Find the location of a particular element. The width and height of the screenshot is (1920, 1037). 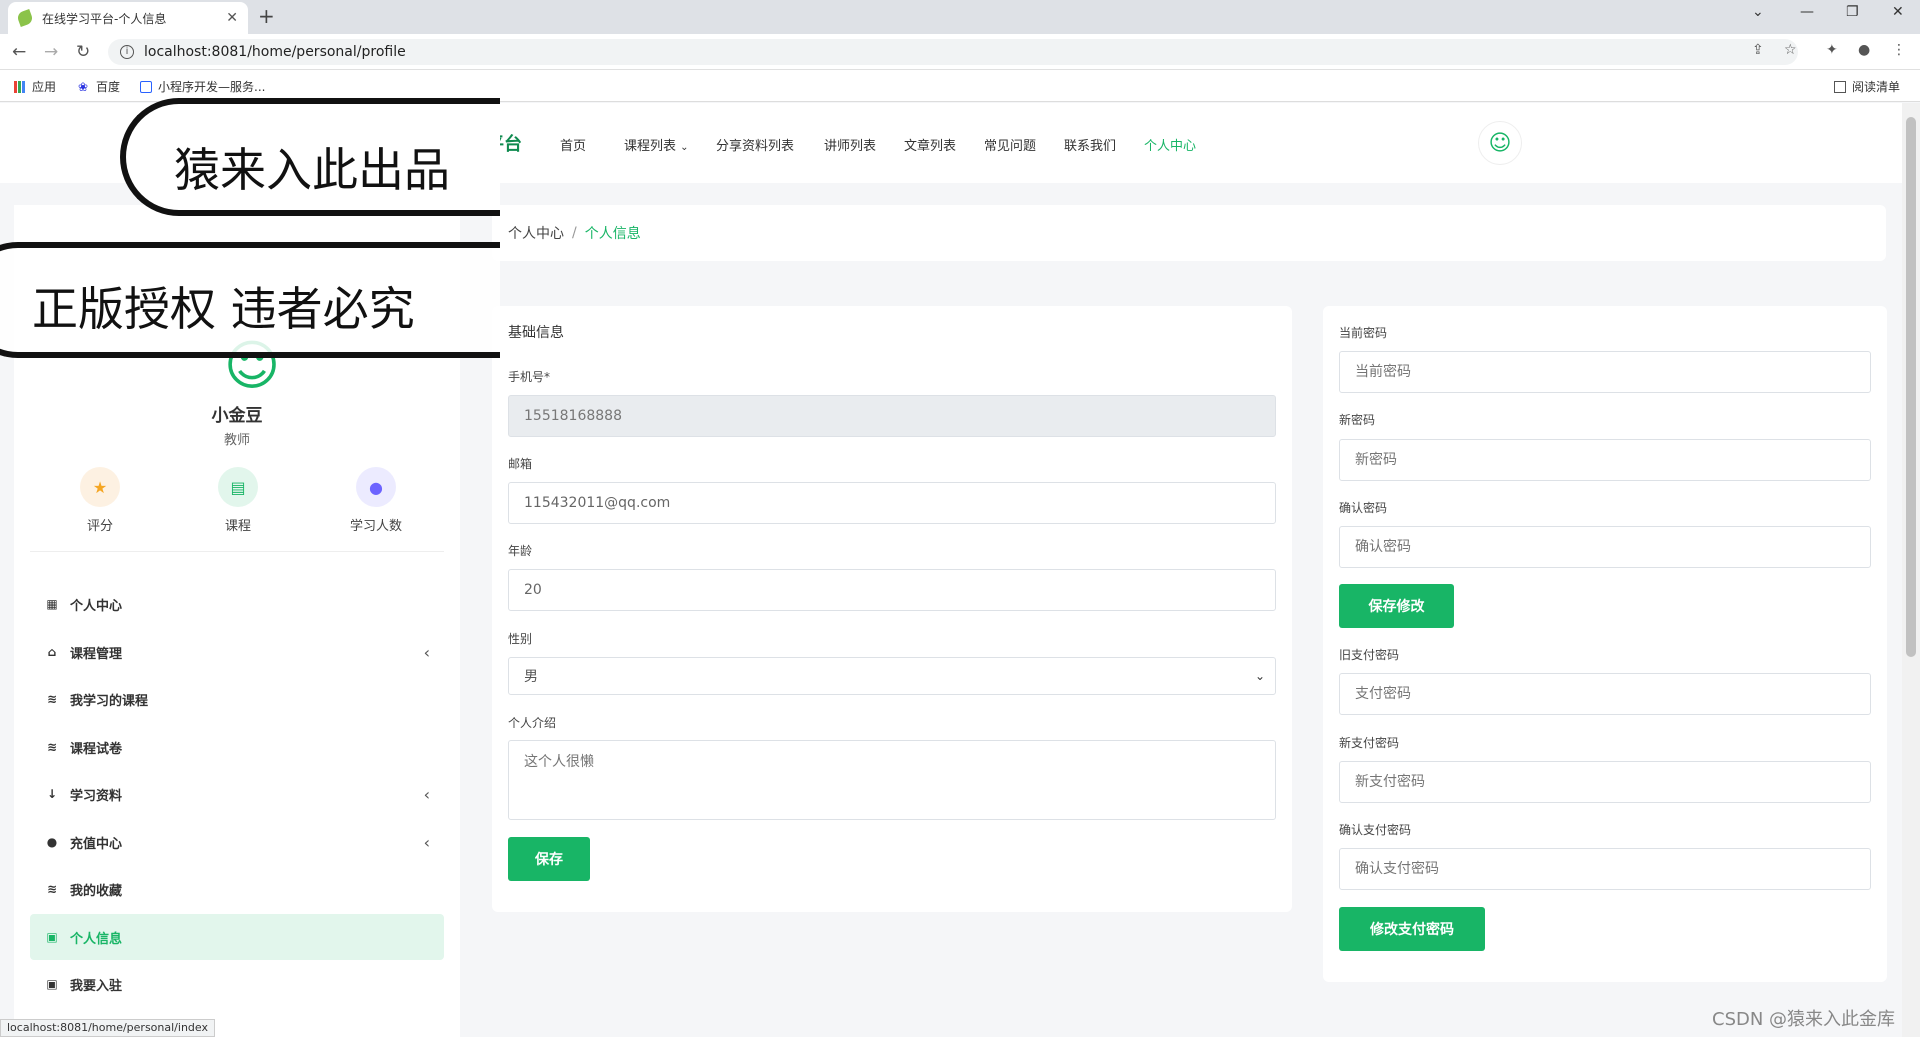

sidebar-item-label: 课程管理 is located at coordinates (96, 654).